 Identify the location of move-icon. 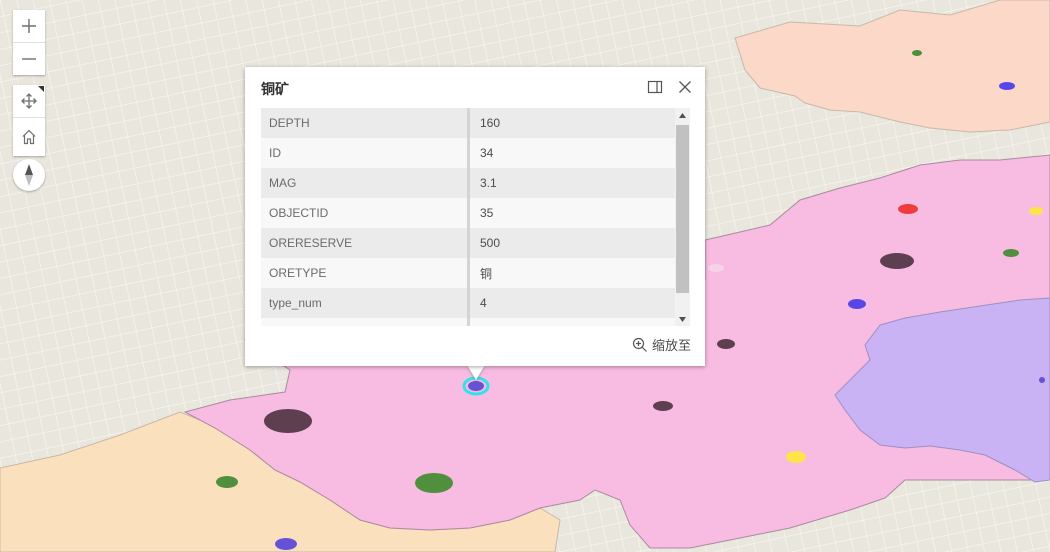
(29, 101).